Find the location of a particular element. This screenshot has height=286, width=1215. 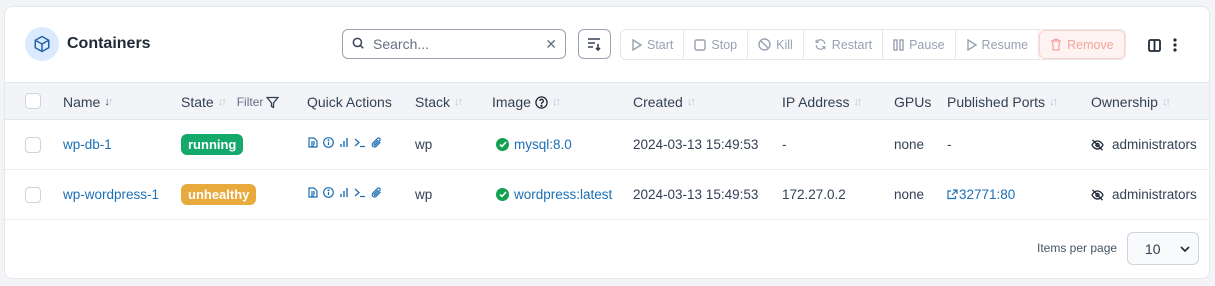

image-cell: wordpress:latest is located at coordinates (554, 194).